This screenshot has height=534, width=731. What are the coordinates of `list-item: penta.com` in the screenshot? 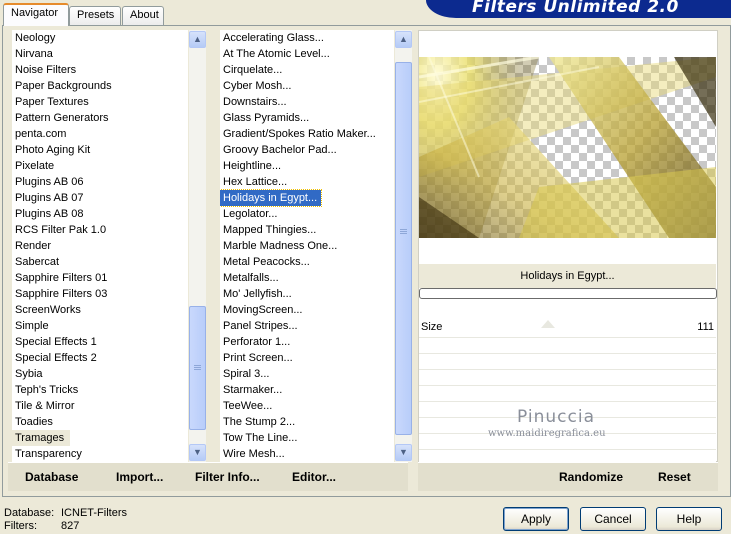 It's located at (100, 134).